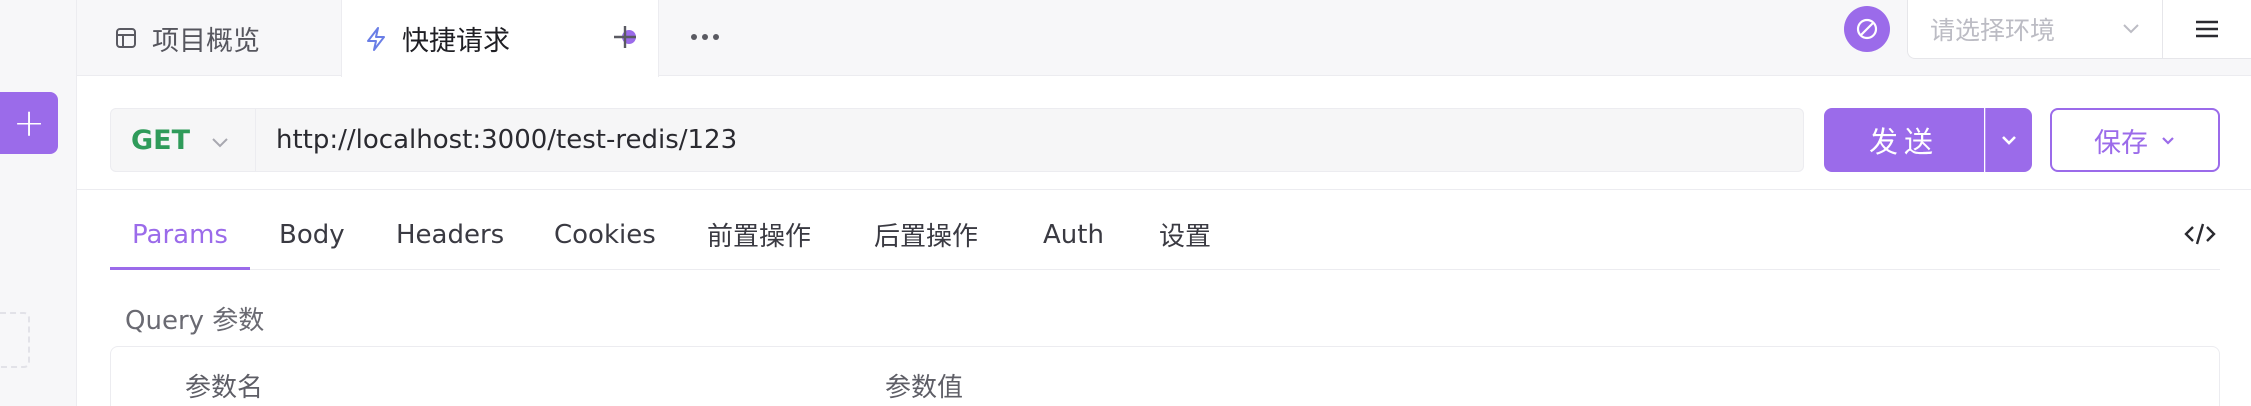 Image resolution: width=2251 pixels, height=406 pixels. Describe the element at coordinates (924, 388) in the screenshot. I see `column-header-value: 参数值` at that location.